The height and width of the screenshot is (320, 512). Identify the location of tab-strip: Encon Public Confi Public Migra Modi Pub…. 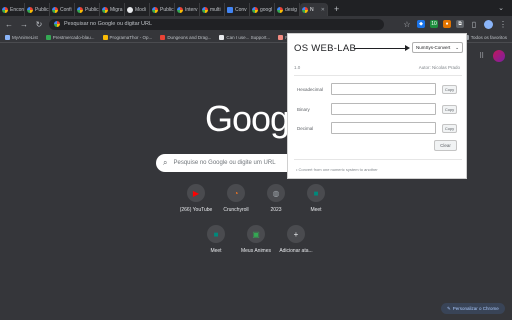
(256, 8).